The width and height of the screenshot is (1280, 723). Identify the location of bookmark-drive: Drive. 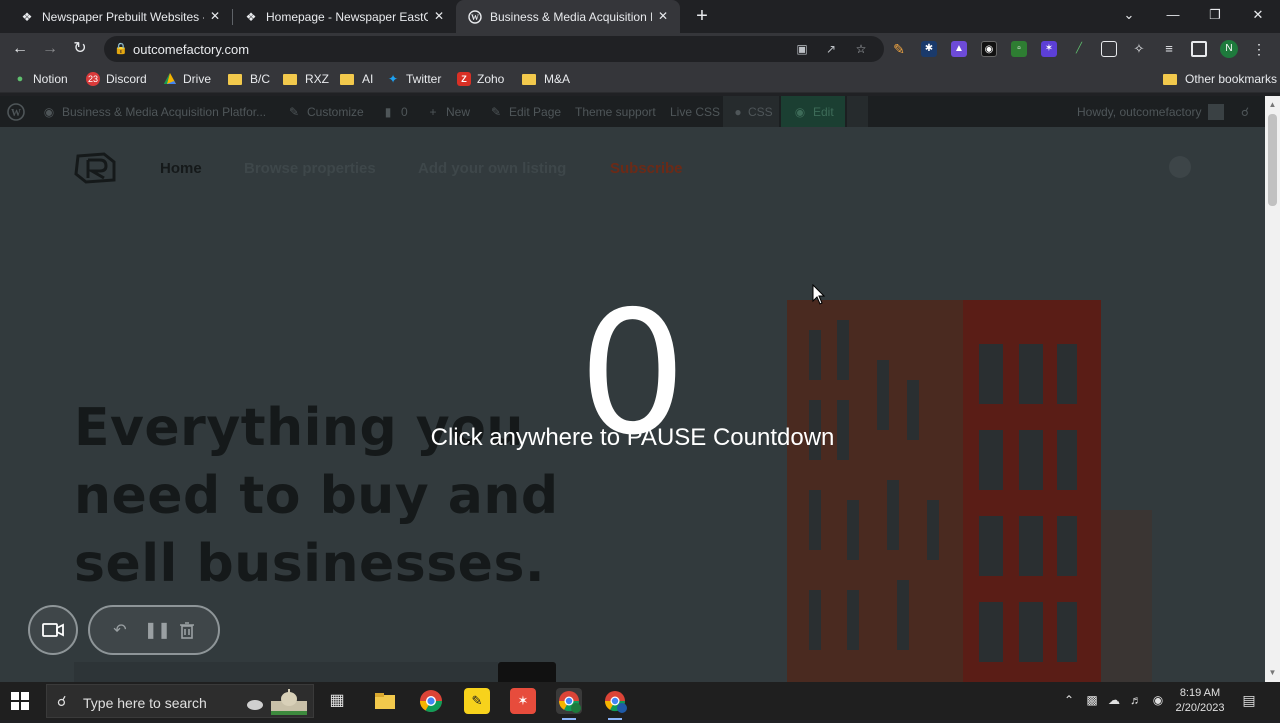
(187, 79).